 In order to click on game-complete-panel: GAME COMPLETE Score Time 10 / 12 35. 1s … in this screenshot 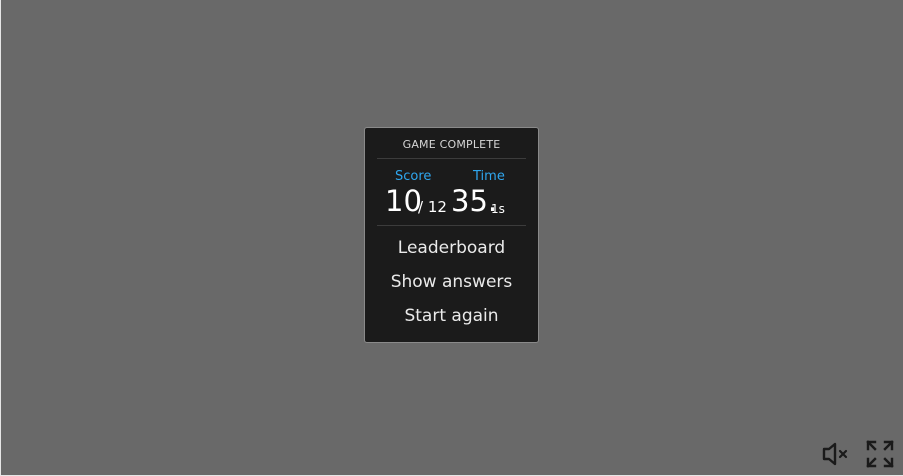, I will do `click(451, 235)`.